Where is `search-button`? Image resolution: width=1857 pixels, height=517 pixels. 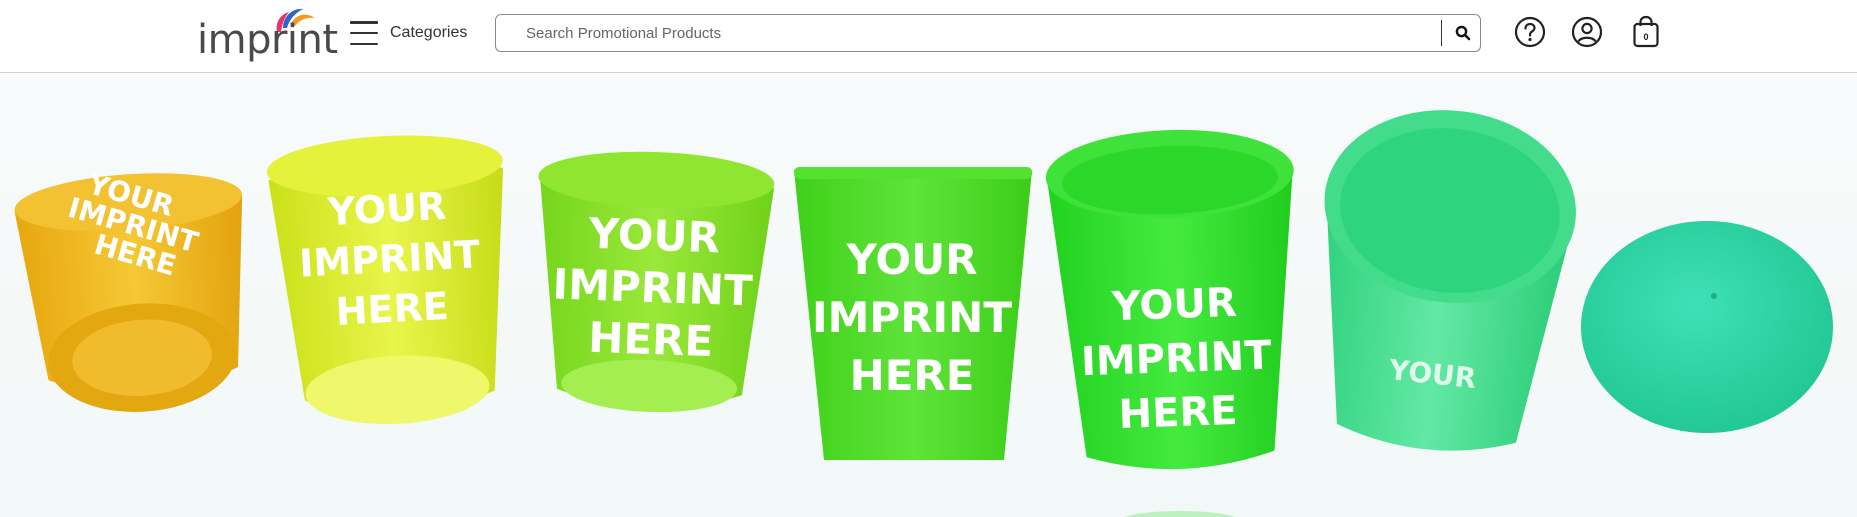 search-button is located at coordinates (1463, 33).